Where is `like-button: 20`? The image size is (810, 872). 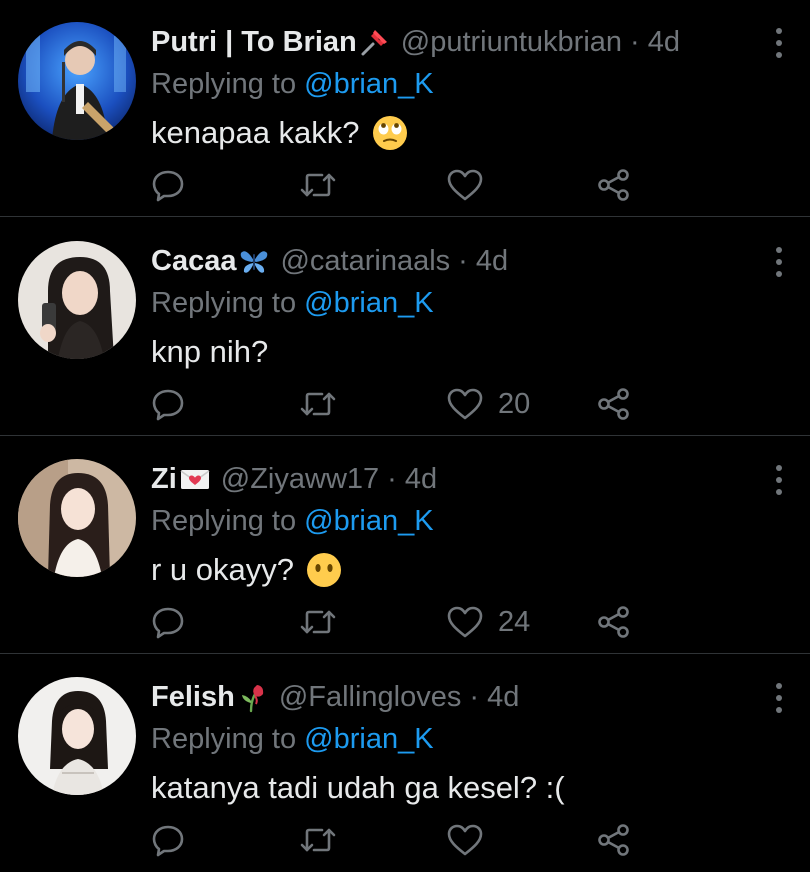
like-button: 20 is located at coordinates (488, 404).